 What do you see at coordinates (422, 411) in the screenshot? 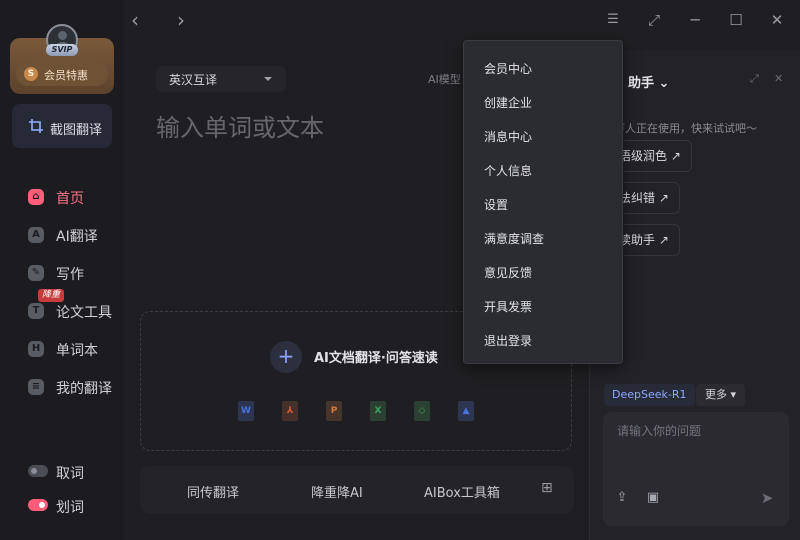
I see `epub-file-icon: ◇` at bounding box center [422, 411].